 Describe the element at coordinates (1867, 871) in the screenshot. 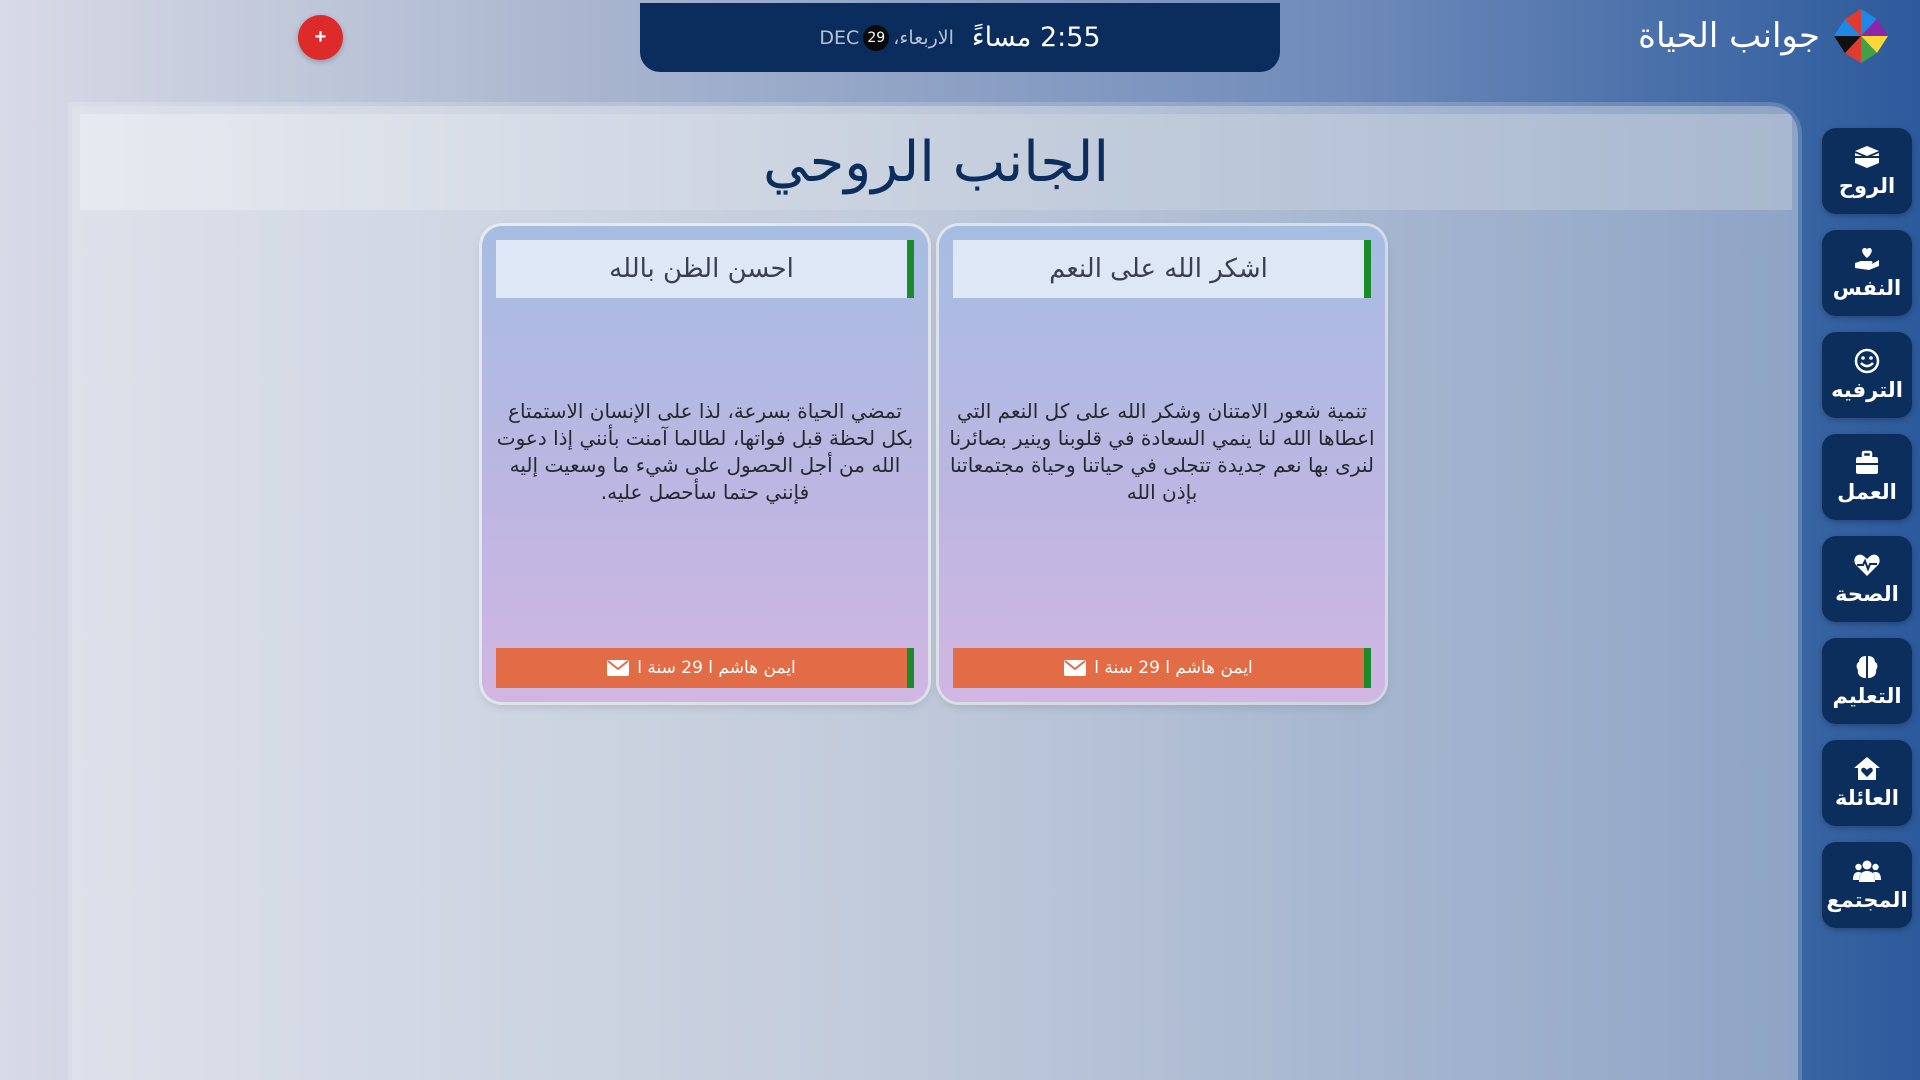

I see `users-icon` at that location.